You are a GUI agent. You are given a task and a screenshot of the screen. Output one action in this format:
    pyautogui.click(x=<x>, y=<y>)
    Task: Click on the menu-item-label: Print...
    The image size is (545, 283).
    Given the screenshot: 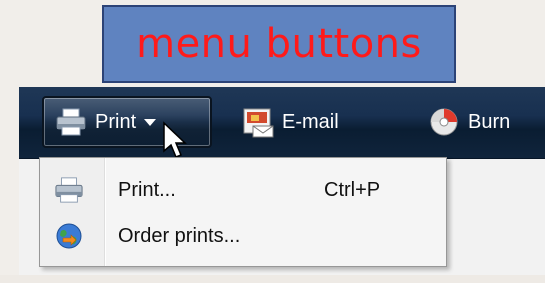 What is the action you would take?
    pyautogui.click(x=147, y=189)
    